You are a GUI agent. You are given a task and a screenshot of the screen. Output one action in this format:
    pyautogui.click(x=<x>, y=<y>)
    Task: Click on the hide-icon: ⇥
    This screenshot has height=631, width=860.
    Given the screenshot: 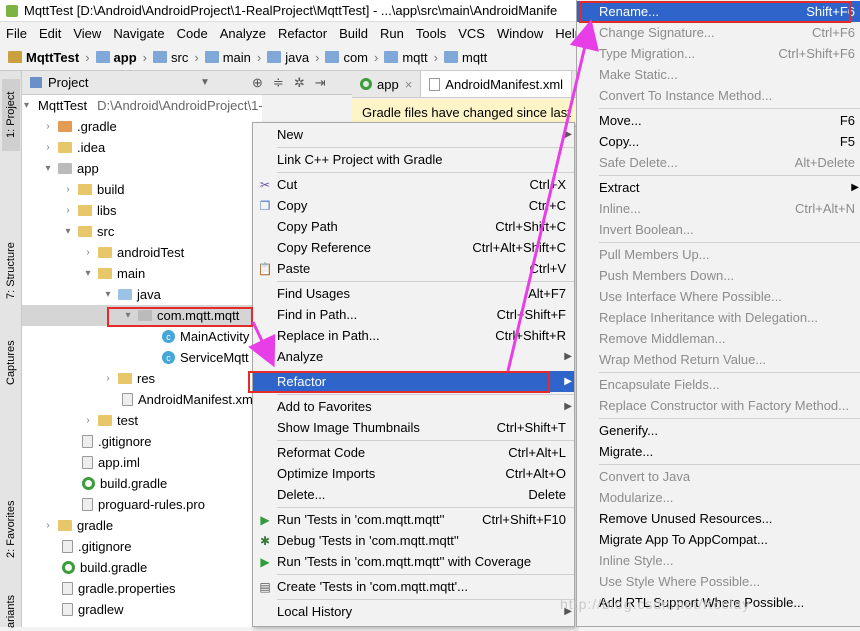 What is the action you would take?
    pyautogui.click(x=320, y=83)
    